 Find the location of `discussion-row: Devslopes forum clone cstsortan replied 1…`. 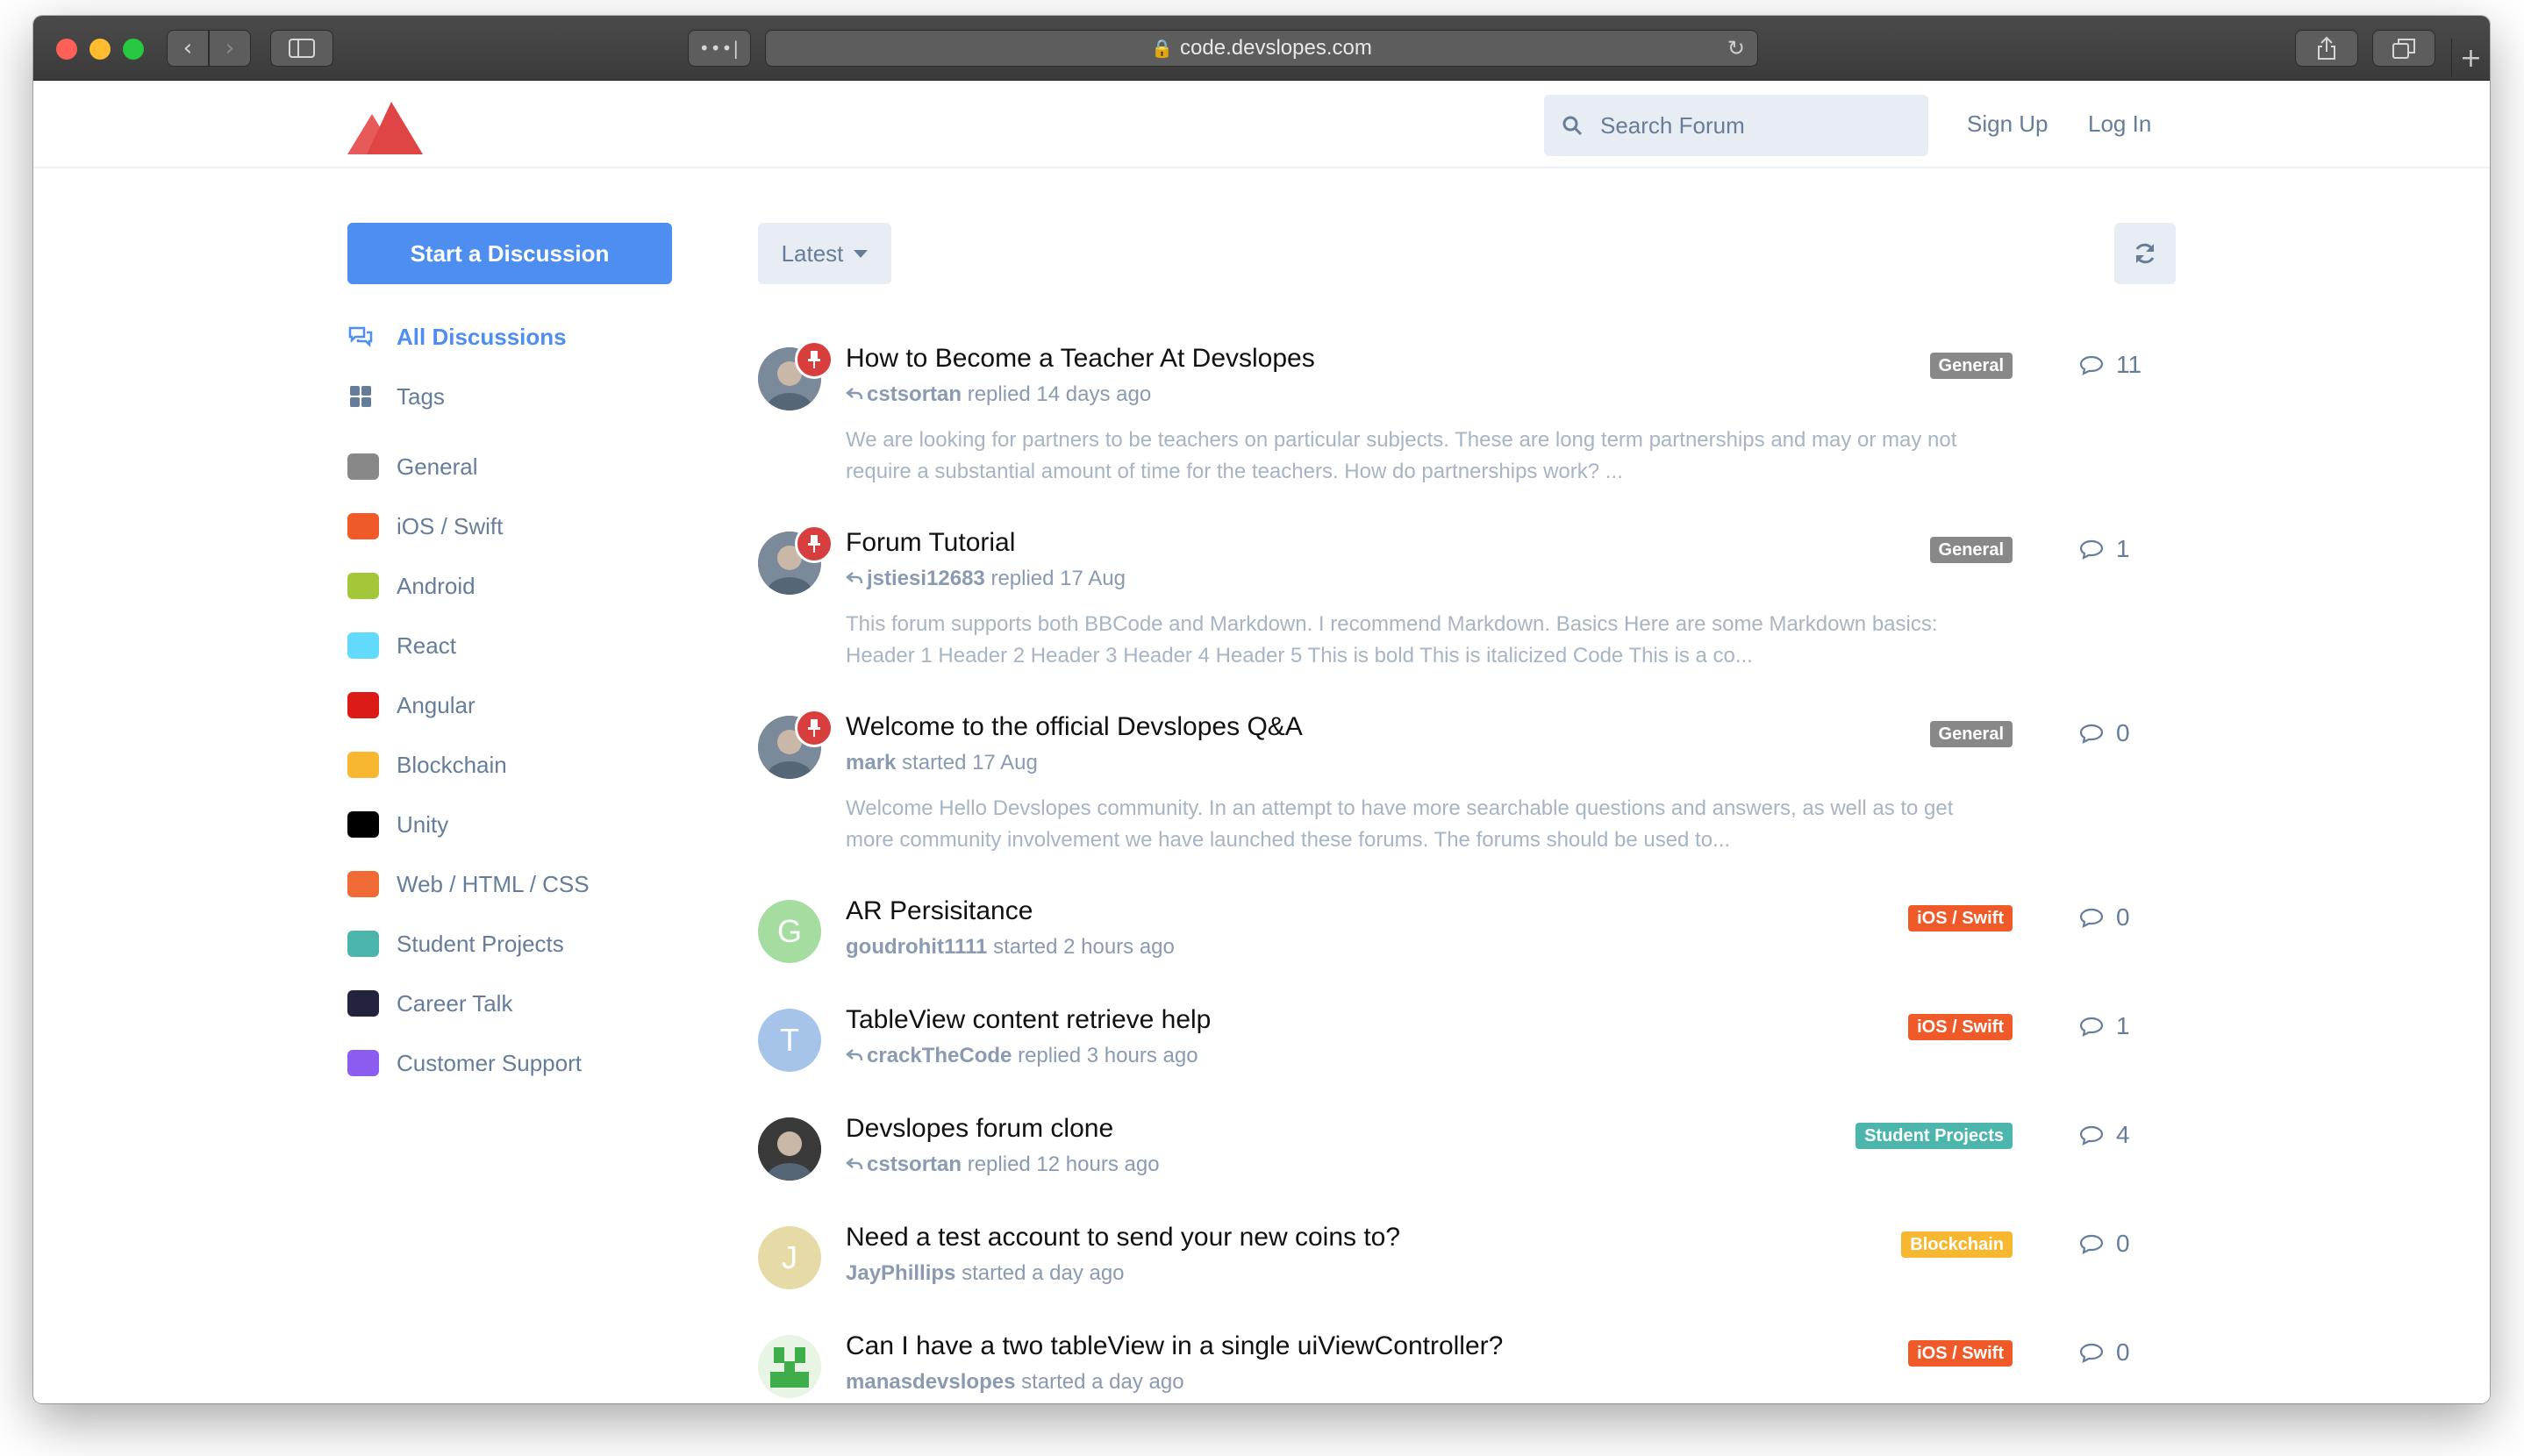

discussion-row: Devslopes forum clone cstsortan replied 1… is located at coordinates (1468, 1159).